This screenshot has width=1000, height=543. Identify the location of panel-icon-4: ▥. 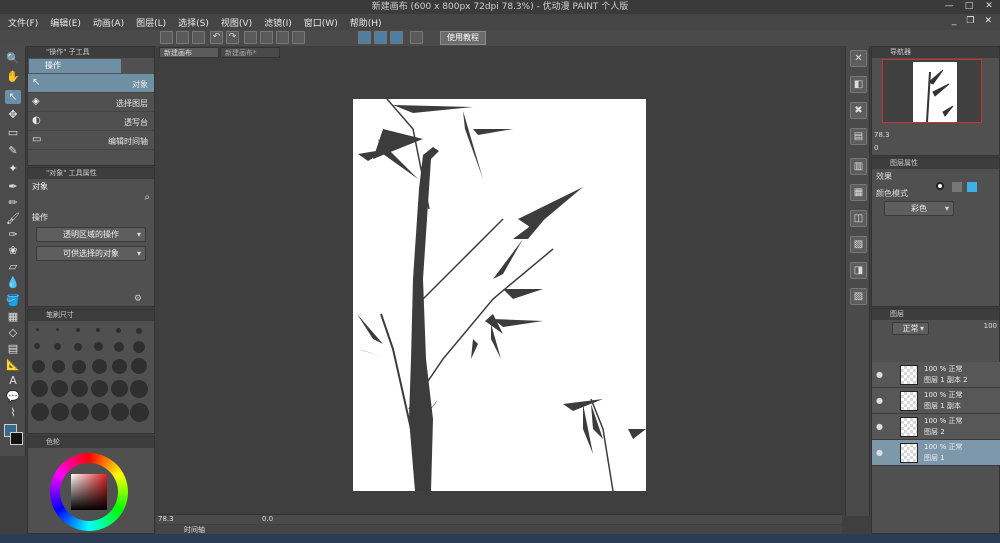
(858, 166).